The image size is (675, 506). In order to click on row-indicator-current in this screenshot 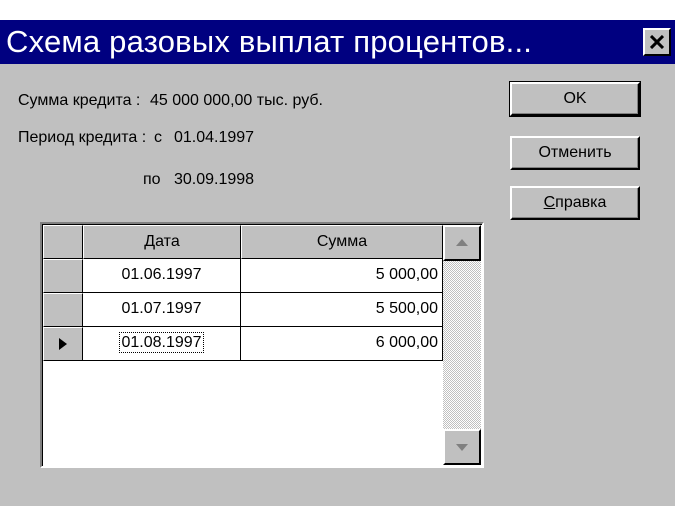, I will do `click(63, 344)`.